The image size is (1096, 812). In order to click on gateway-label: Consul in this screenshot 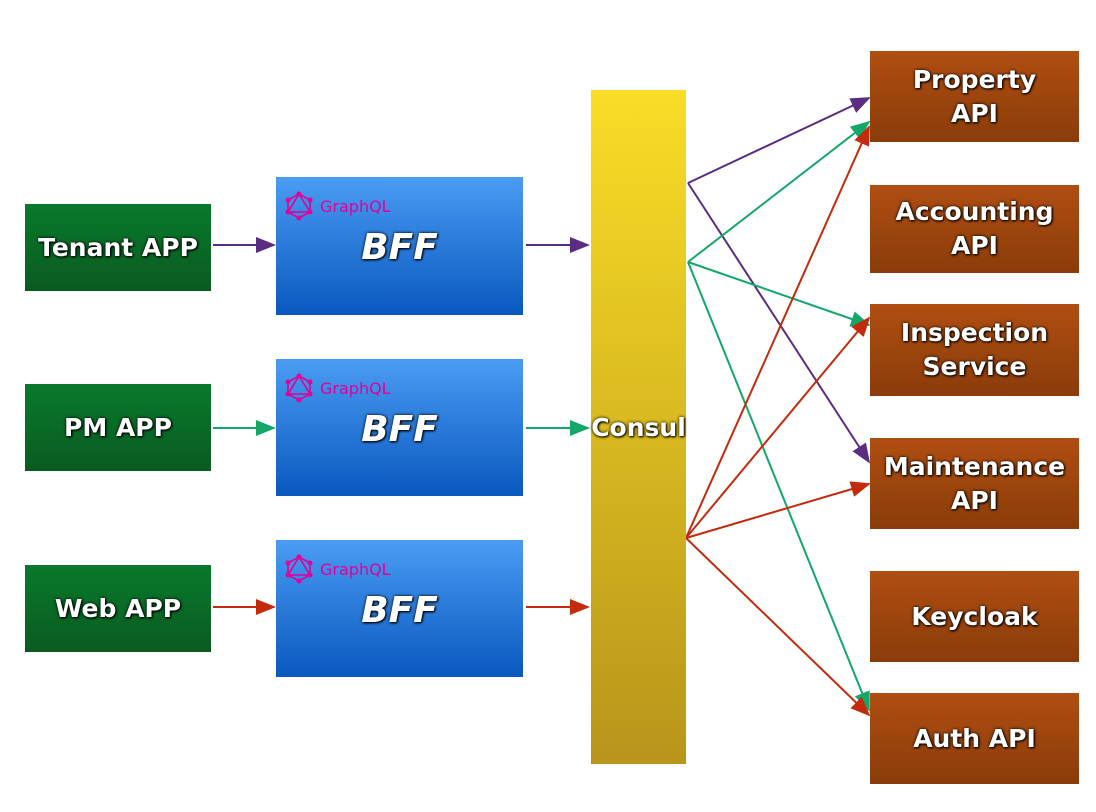, I will do `click(638, 427)`.